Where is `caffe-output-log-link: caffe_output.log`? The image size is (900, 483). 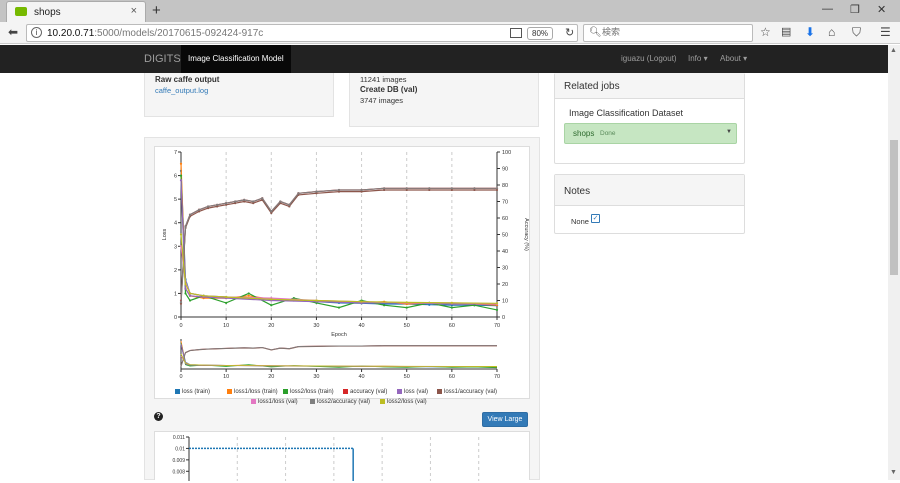 caffe-output-log-link: caffe_output.log is located at coordinates (181, 90).